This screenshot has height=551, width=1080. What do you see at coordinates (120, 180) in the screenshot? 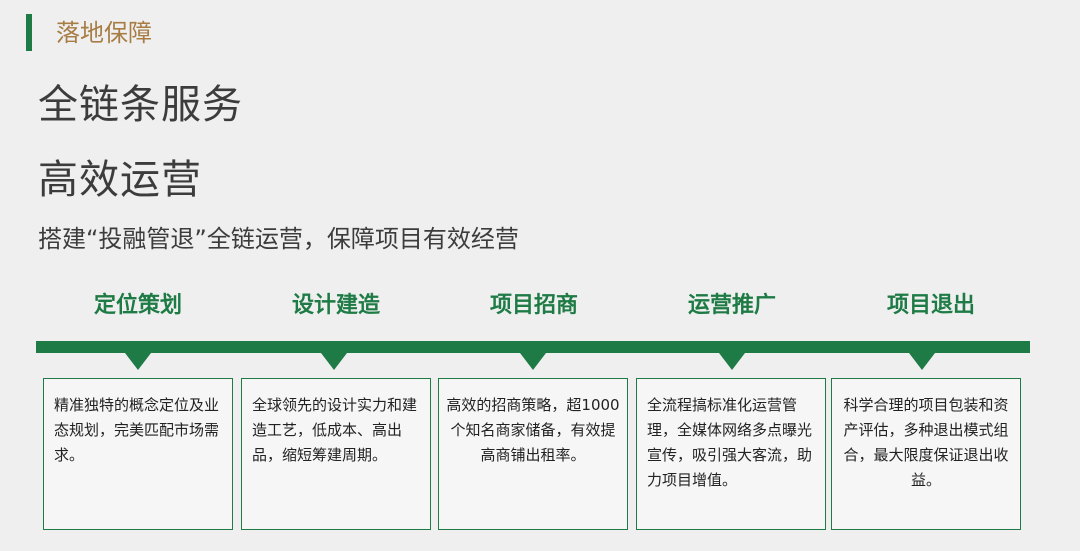
I see `headline-line-2: 高效运营` at bounding box center [120, 180].